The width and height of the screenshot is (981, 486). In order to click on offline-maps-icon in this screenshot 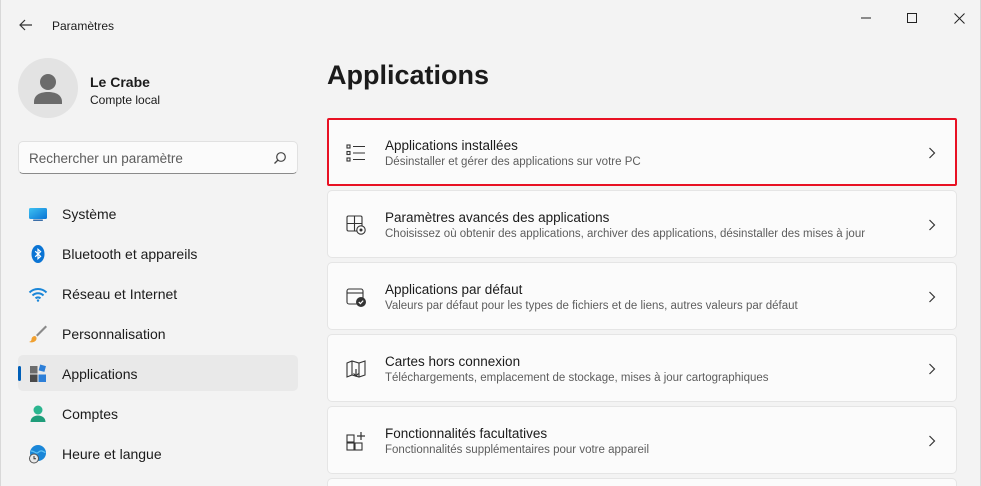, I will do `click(356, 369)`.